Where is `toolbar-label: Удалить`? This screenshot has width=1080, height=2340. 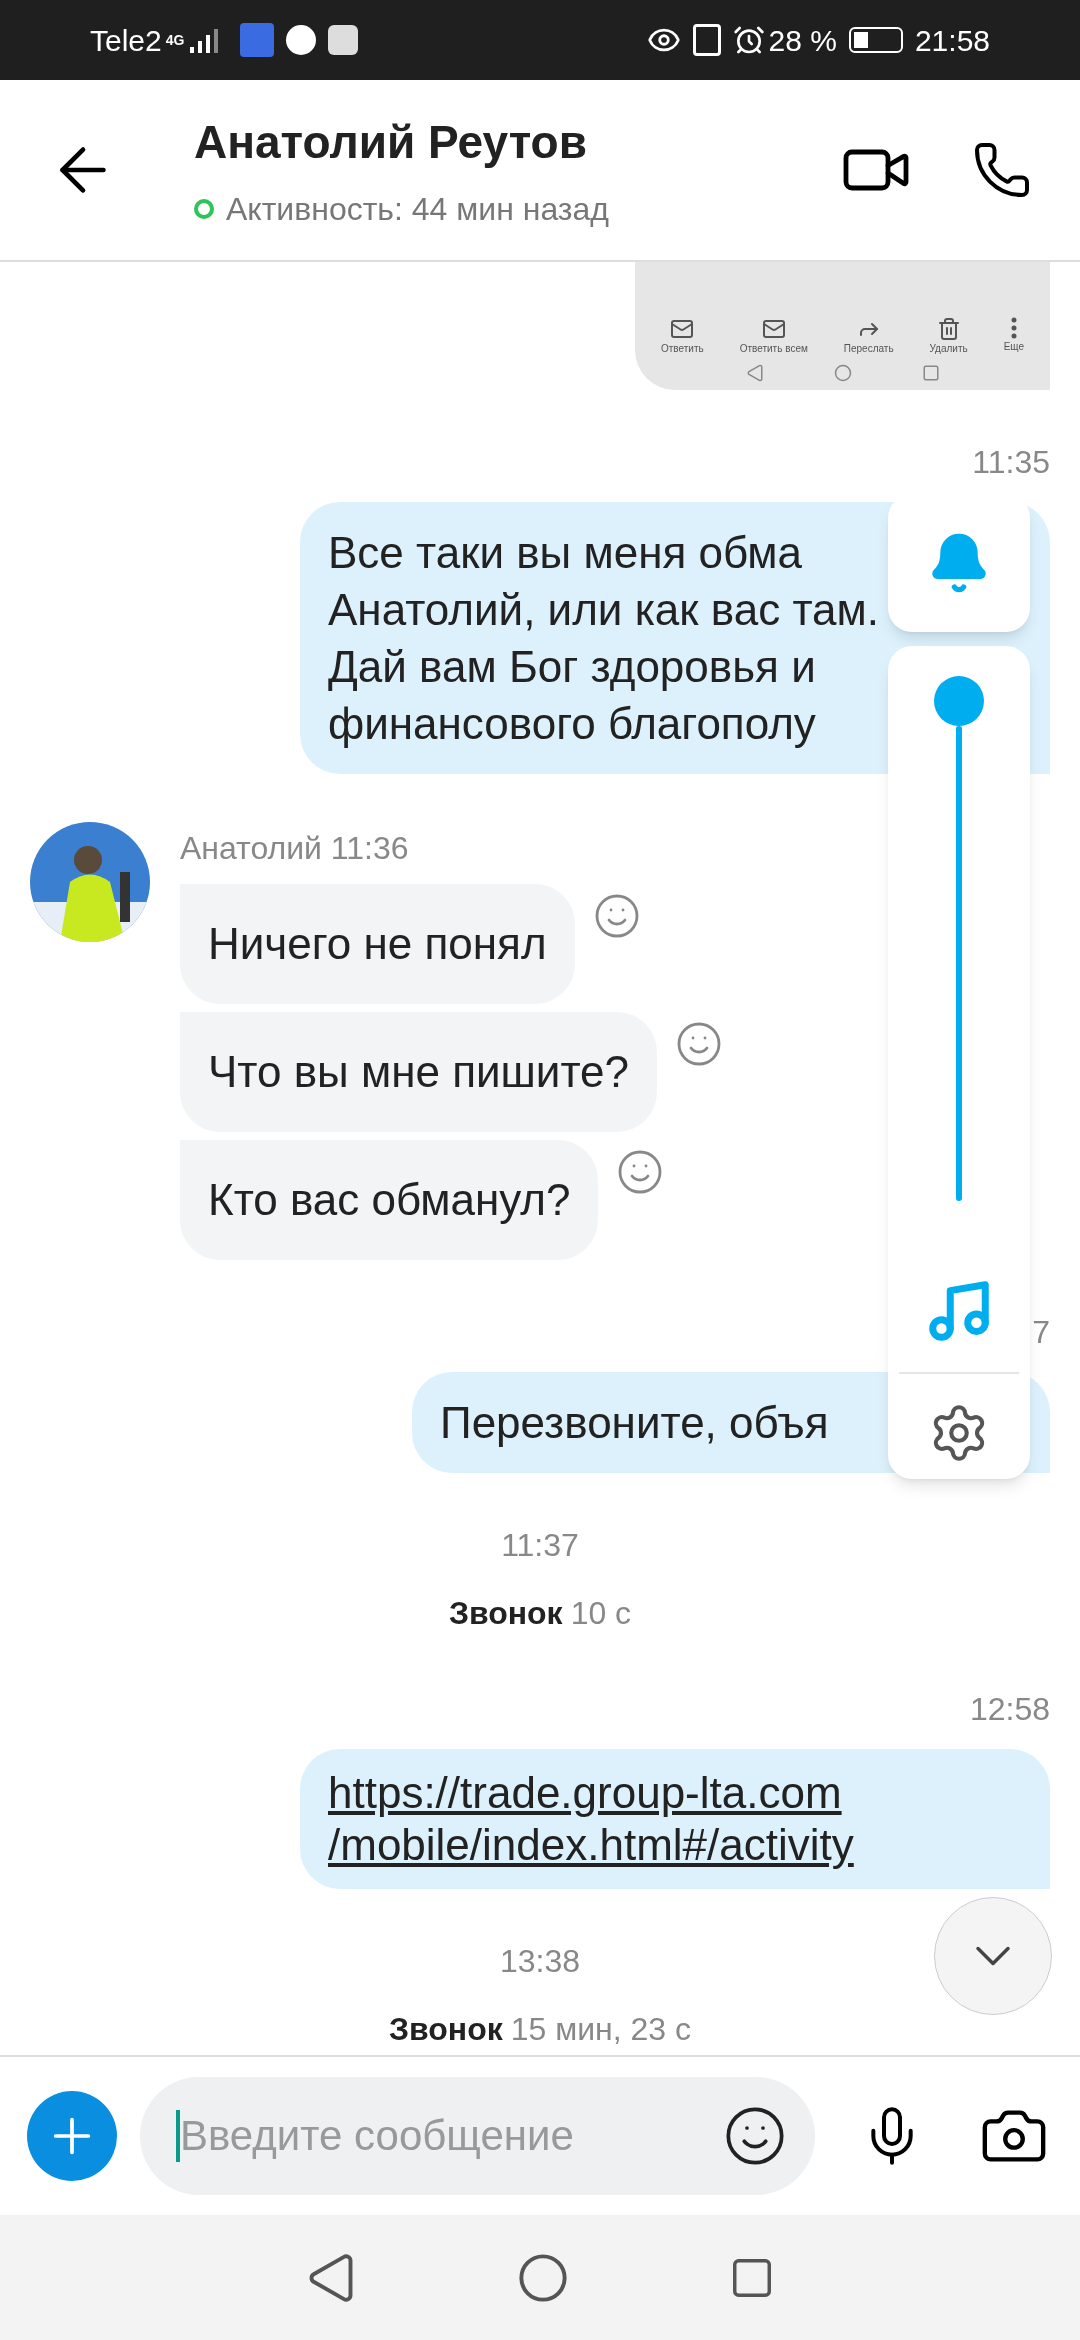
toolbar-label: Удалить is located at coordinates (948, 349).